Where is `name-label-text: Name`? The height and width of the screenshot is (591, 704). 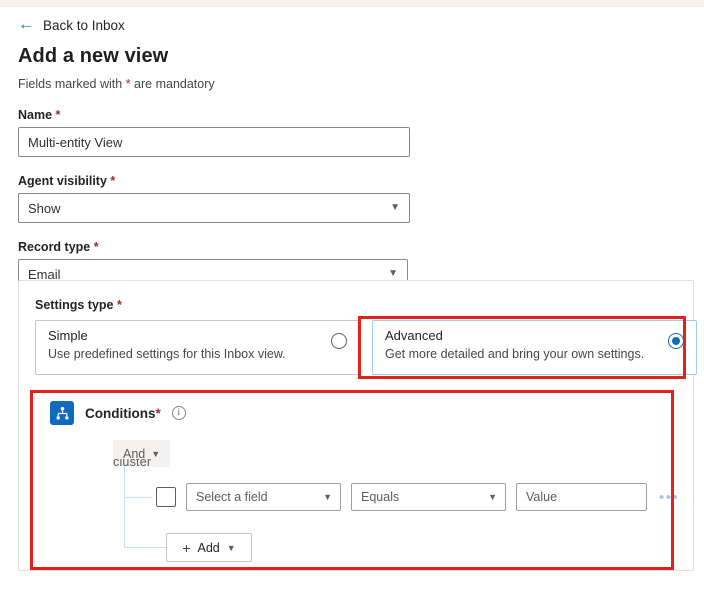 name-label-text: Name is located at coordinates (35, 115).